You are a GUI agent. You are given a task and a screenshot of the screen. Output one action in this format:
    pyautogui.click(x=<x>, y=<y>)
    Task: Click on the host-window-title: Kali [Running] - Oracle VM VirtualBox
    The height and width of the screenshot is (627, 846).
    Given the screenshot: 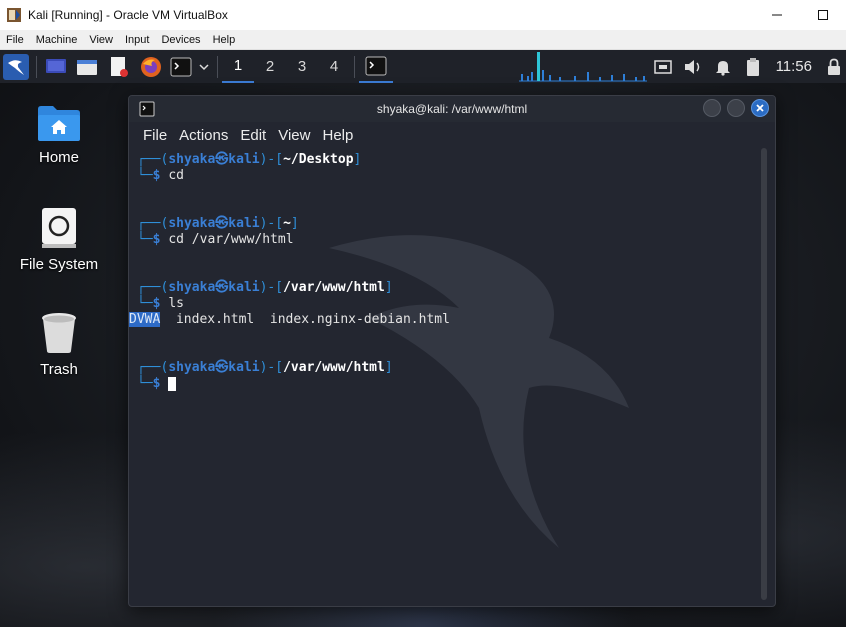 What is the action you would take?
    pyautogui.click(x=128, y=15)
    